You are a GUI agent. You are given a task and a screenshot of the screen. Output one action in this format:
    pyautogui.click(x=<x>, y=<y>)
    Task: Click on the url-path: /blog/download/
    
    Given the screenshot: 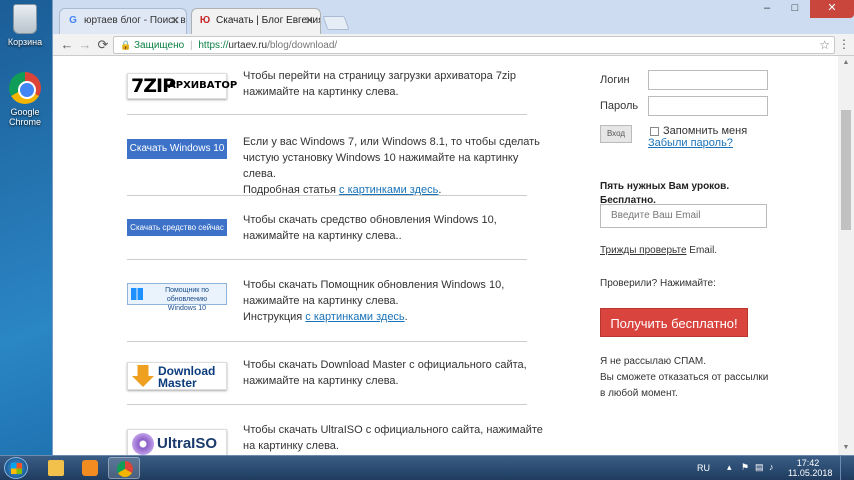 What is the action you would take?
    pyautogui.click(x=302, y=45)
    